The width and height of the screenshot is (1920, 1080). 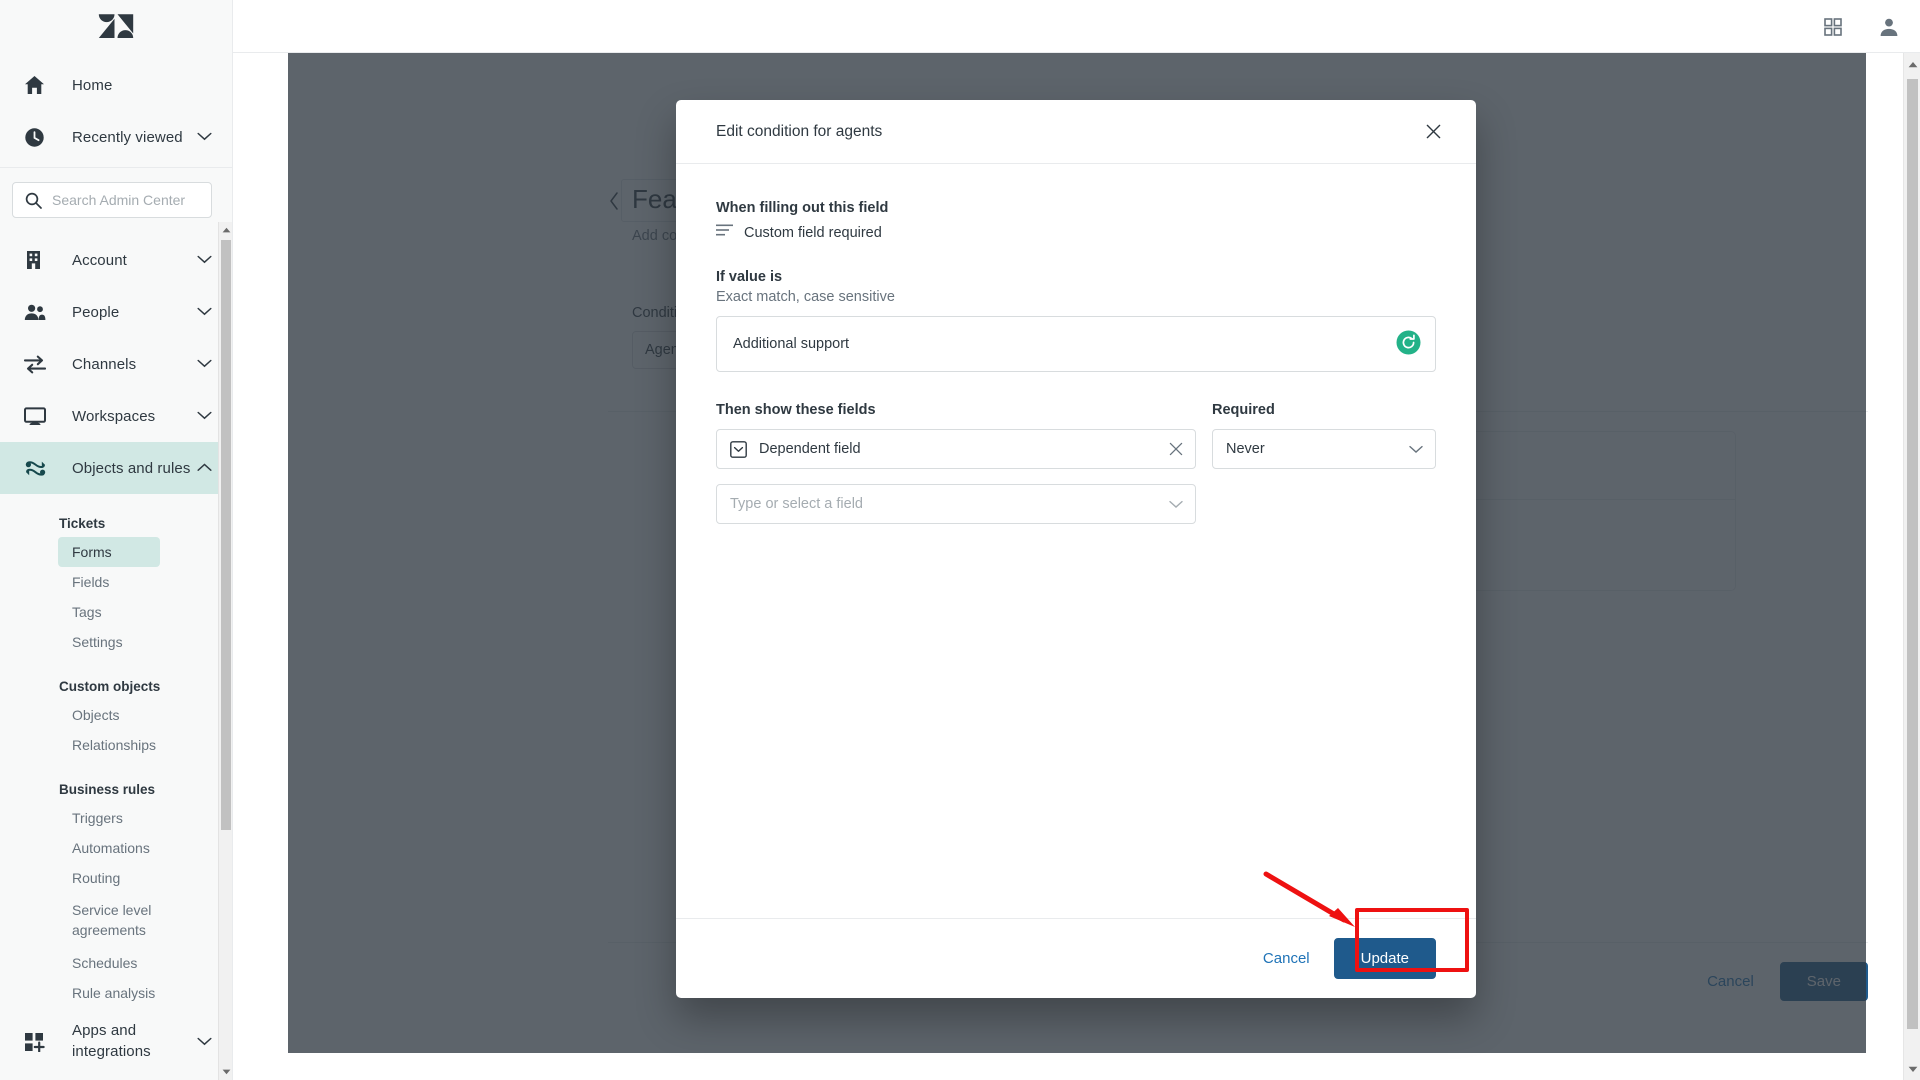 What do you see at coordinates (1384, 958) in the screenshot?
I see `modal-update-button: Update` at bounding box center [1384, 958].